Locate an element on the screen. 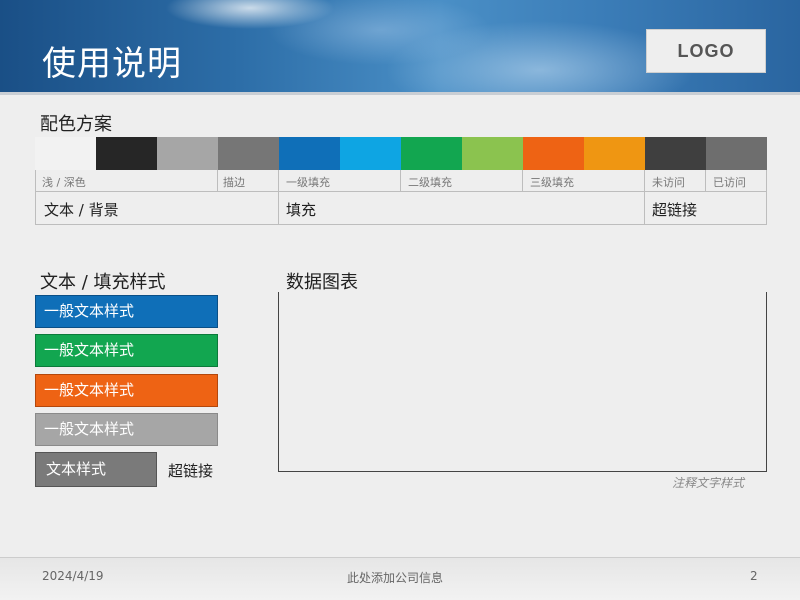 The image size is (800, 600). color-swatch-blue-dark is located at coordinates (309, 153).